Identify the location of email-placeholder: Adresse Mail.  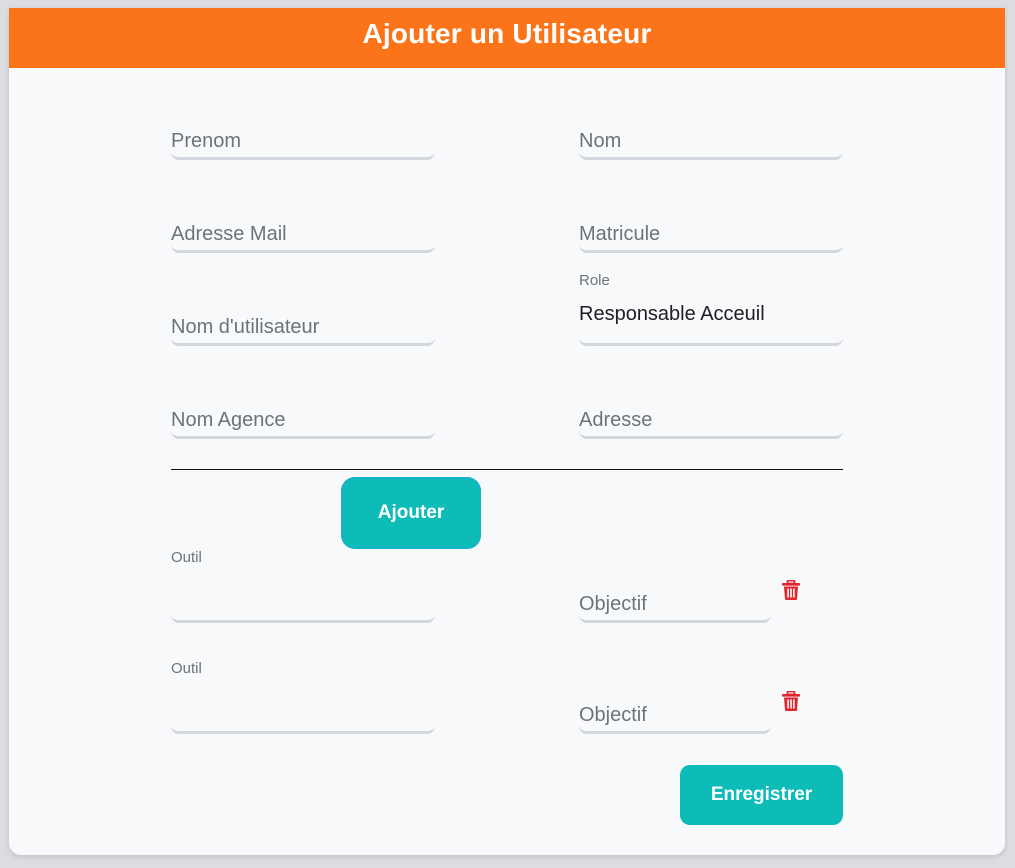
(229, 234).